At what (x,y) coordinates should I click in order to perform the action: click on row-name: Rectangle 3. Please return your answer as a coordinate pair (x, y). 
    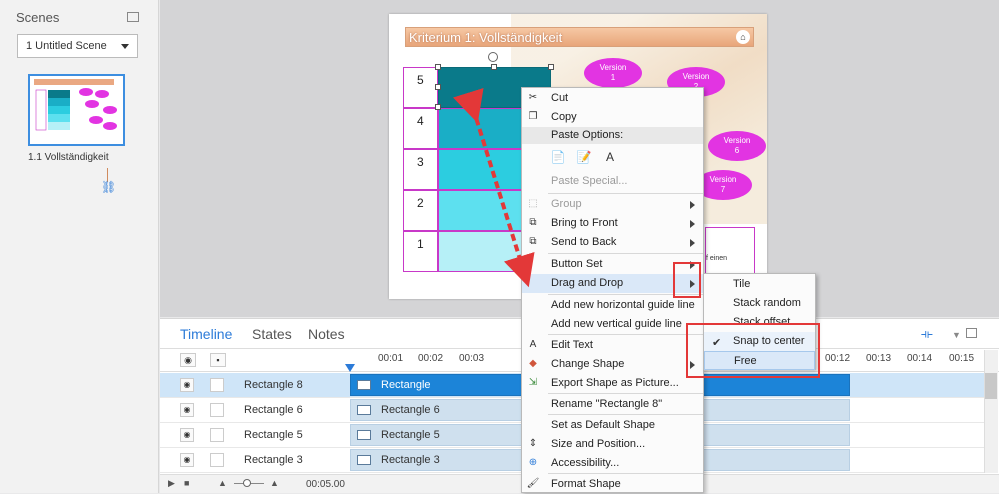
    Looking at the image, I should click on (273, 460).